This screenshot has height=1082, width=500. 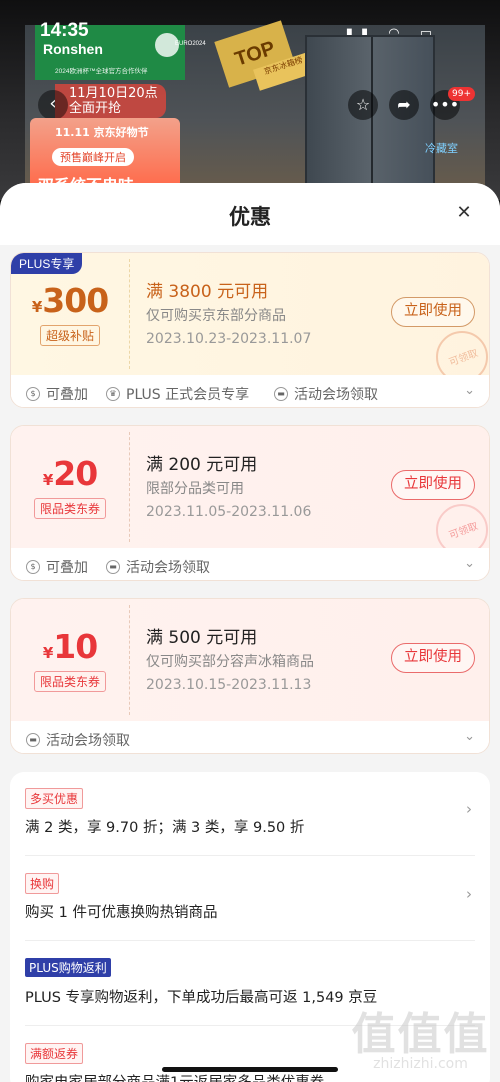 What do you see at coordinates (121, 913) in the screenshot?
I see `offer-text: 购买 1 件可优惠换购热销商品` at bounding box center [121, 913].